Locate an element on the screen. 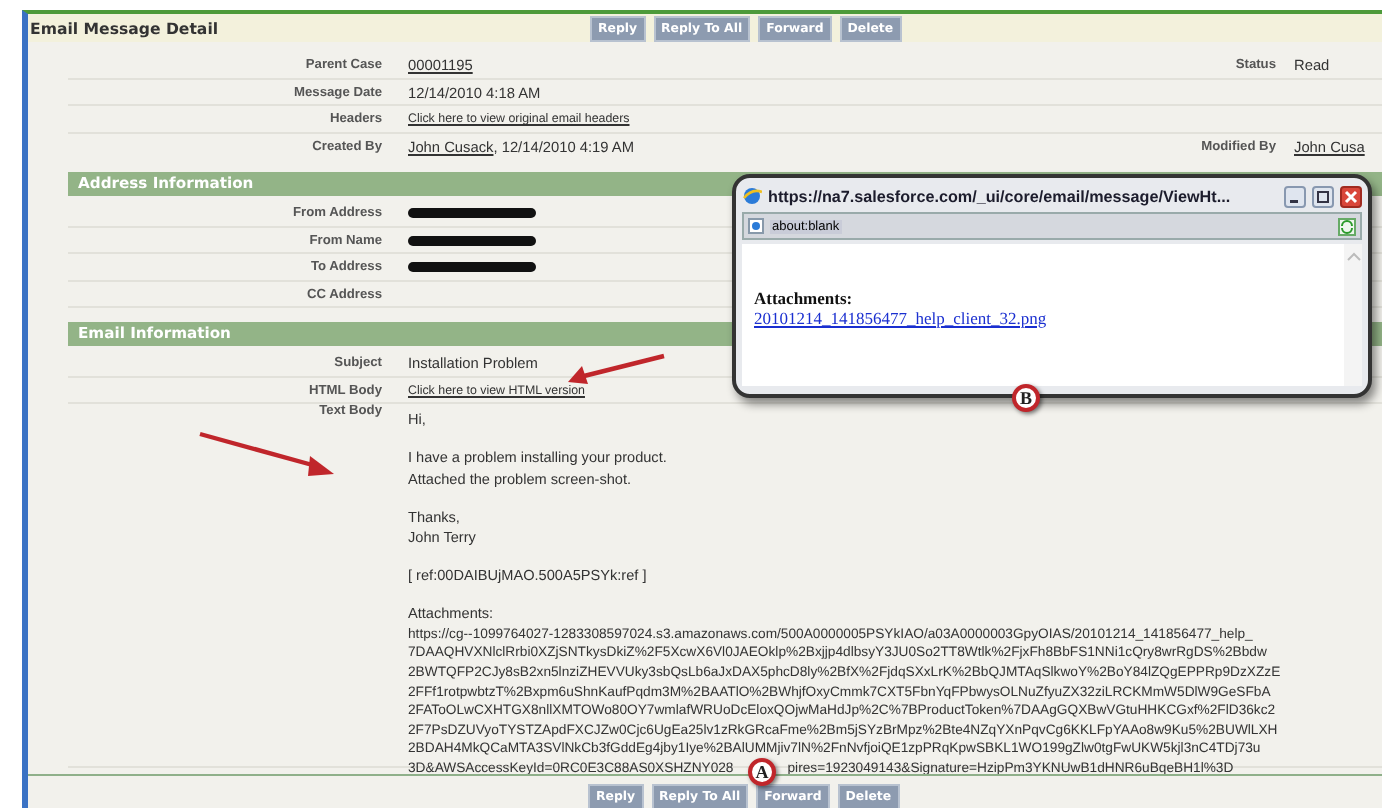  attachment-link: 20101214_141856477_help_client_32.png is located at coordinates (900, 318).